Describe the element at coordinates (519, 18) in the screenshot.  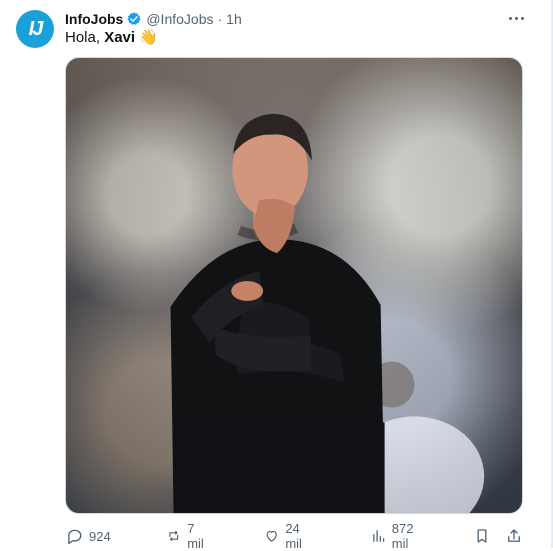
I see `more-options-icon` at that location.